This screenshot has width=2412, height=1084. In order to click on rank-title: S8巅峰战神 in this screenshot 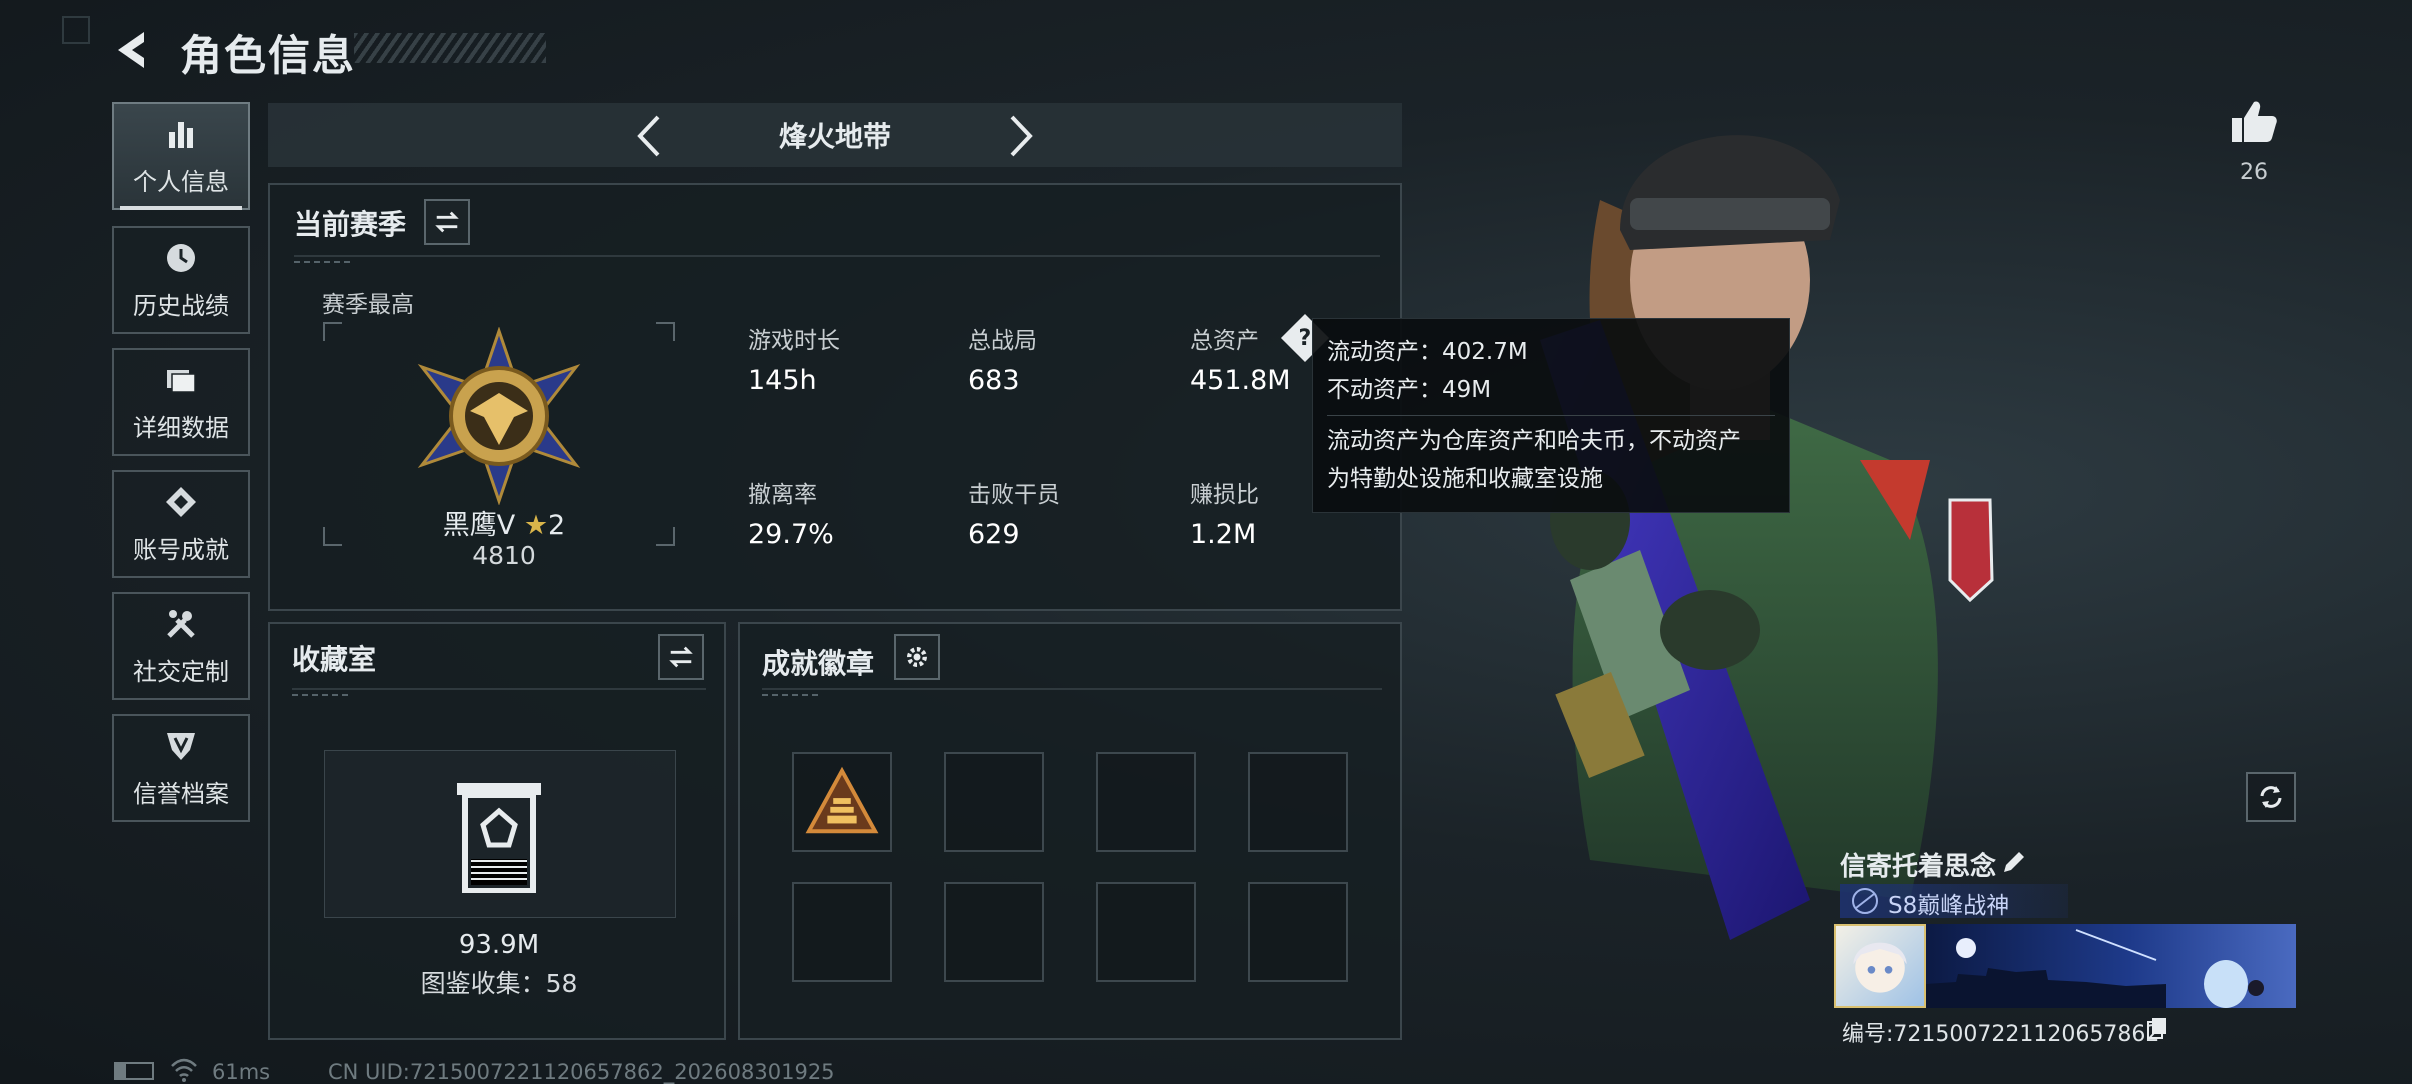, I will do `click(1949, 906)`.